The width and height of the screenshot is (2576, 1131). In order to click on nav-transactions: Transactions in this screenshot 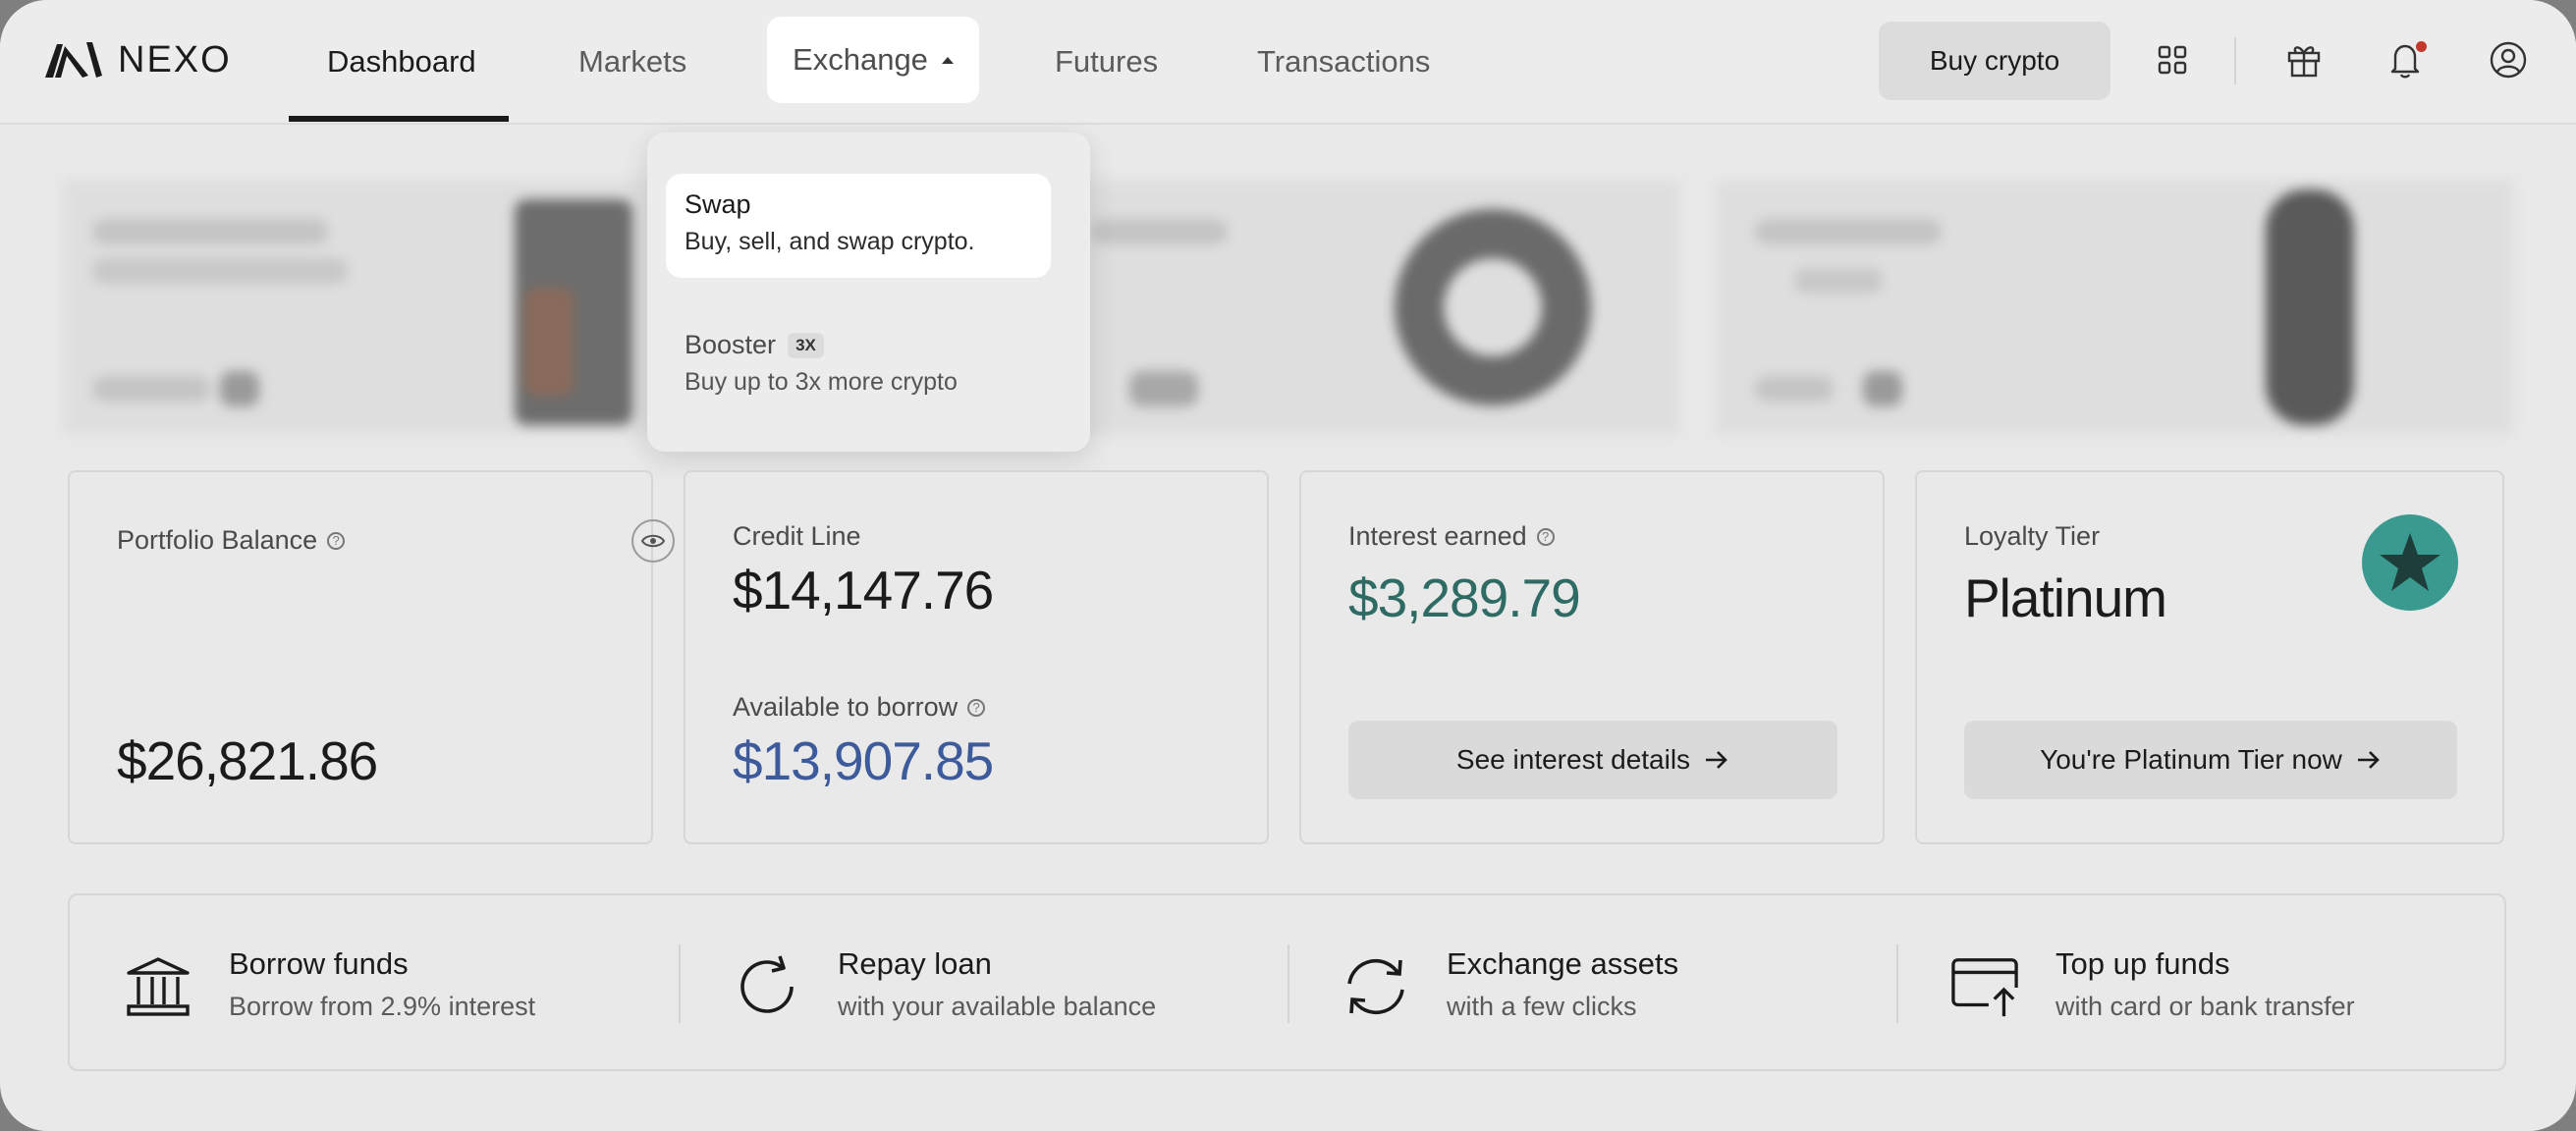, I will do `click(1344, 61)`.